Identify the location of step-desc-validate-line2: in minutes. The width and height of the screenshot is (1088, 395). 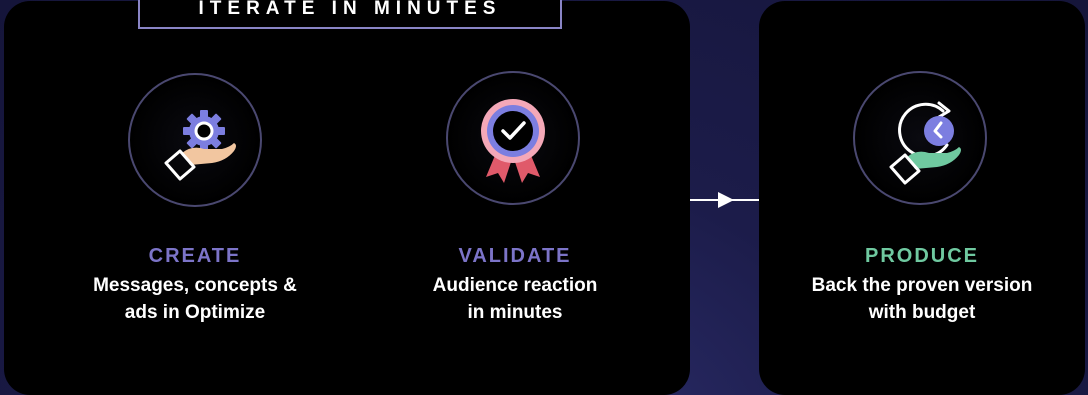
(515, 312).